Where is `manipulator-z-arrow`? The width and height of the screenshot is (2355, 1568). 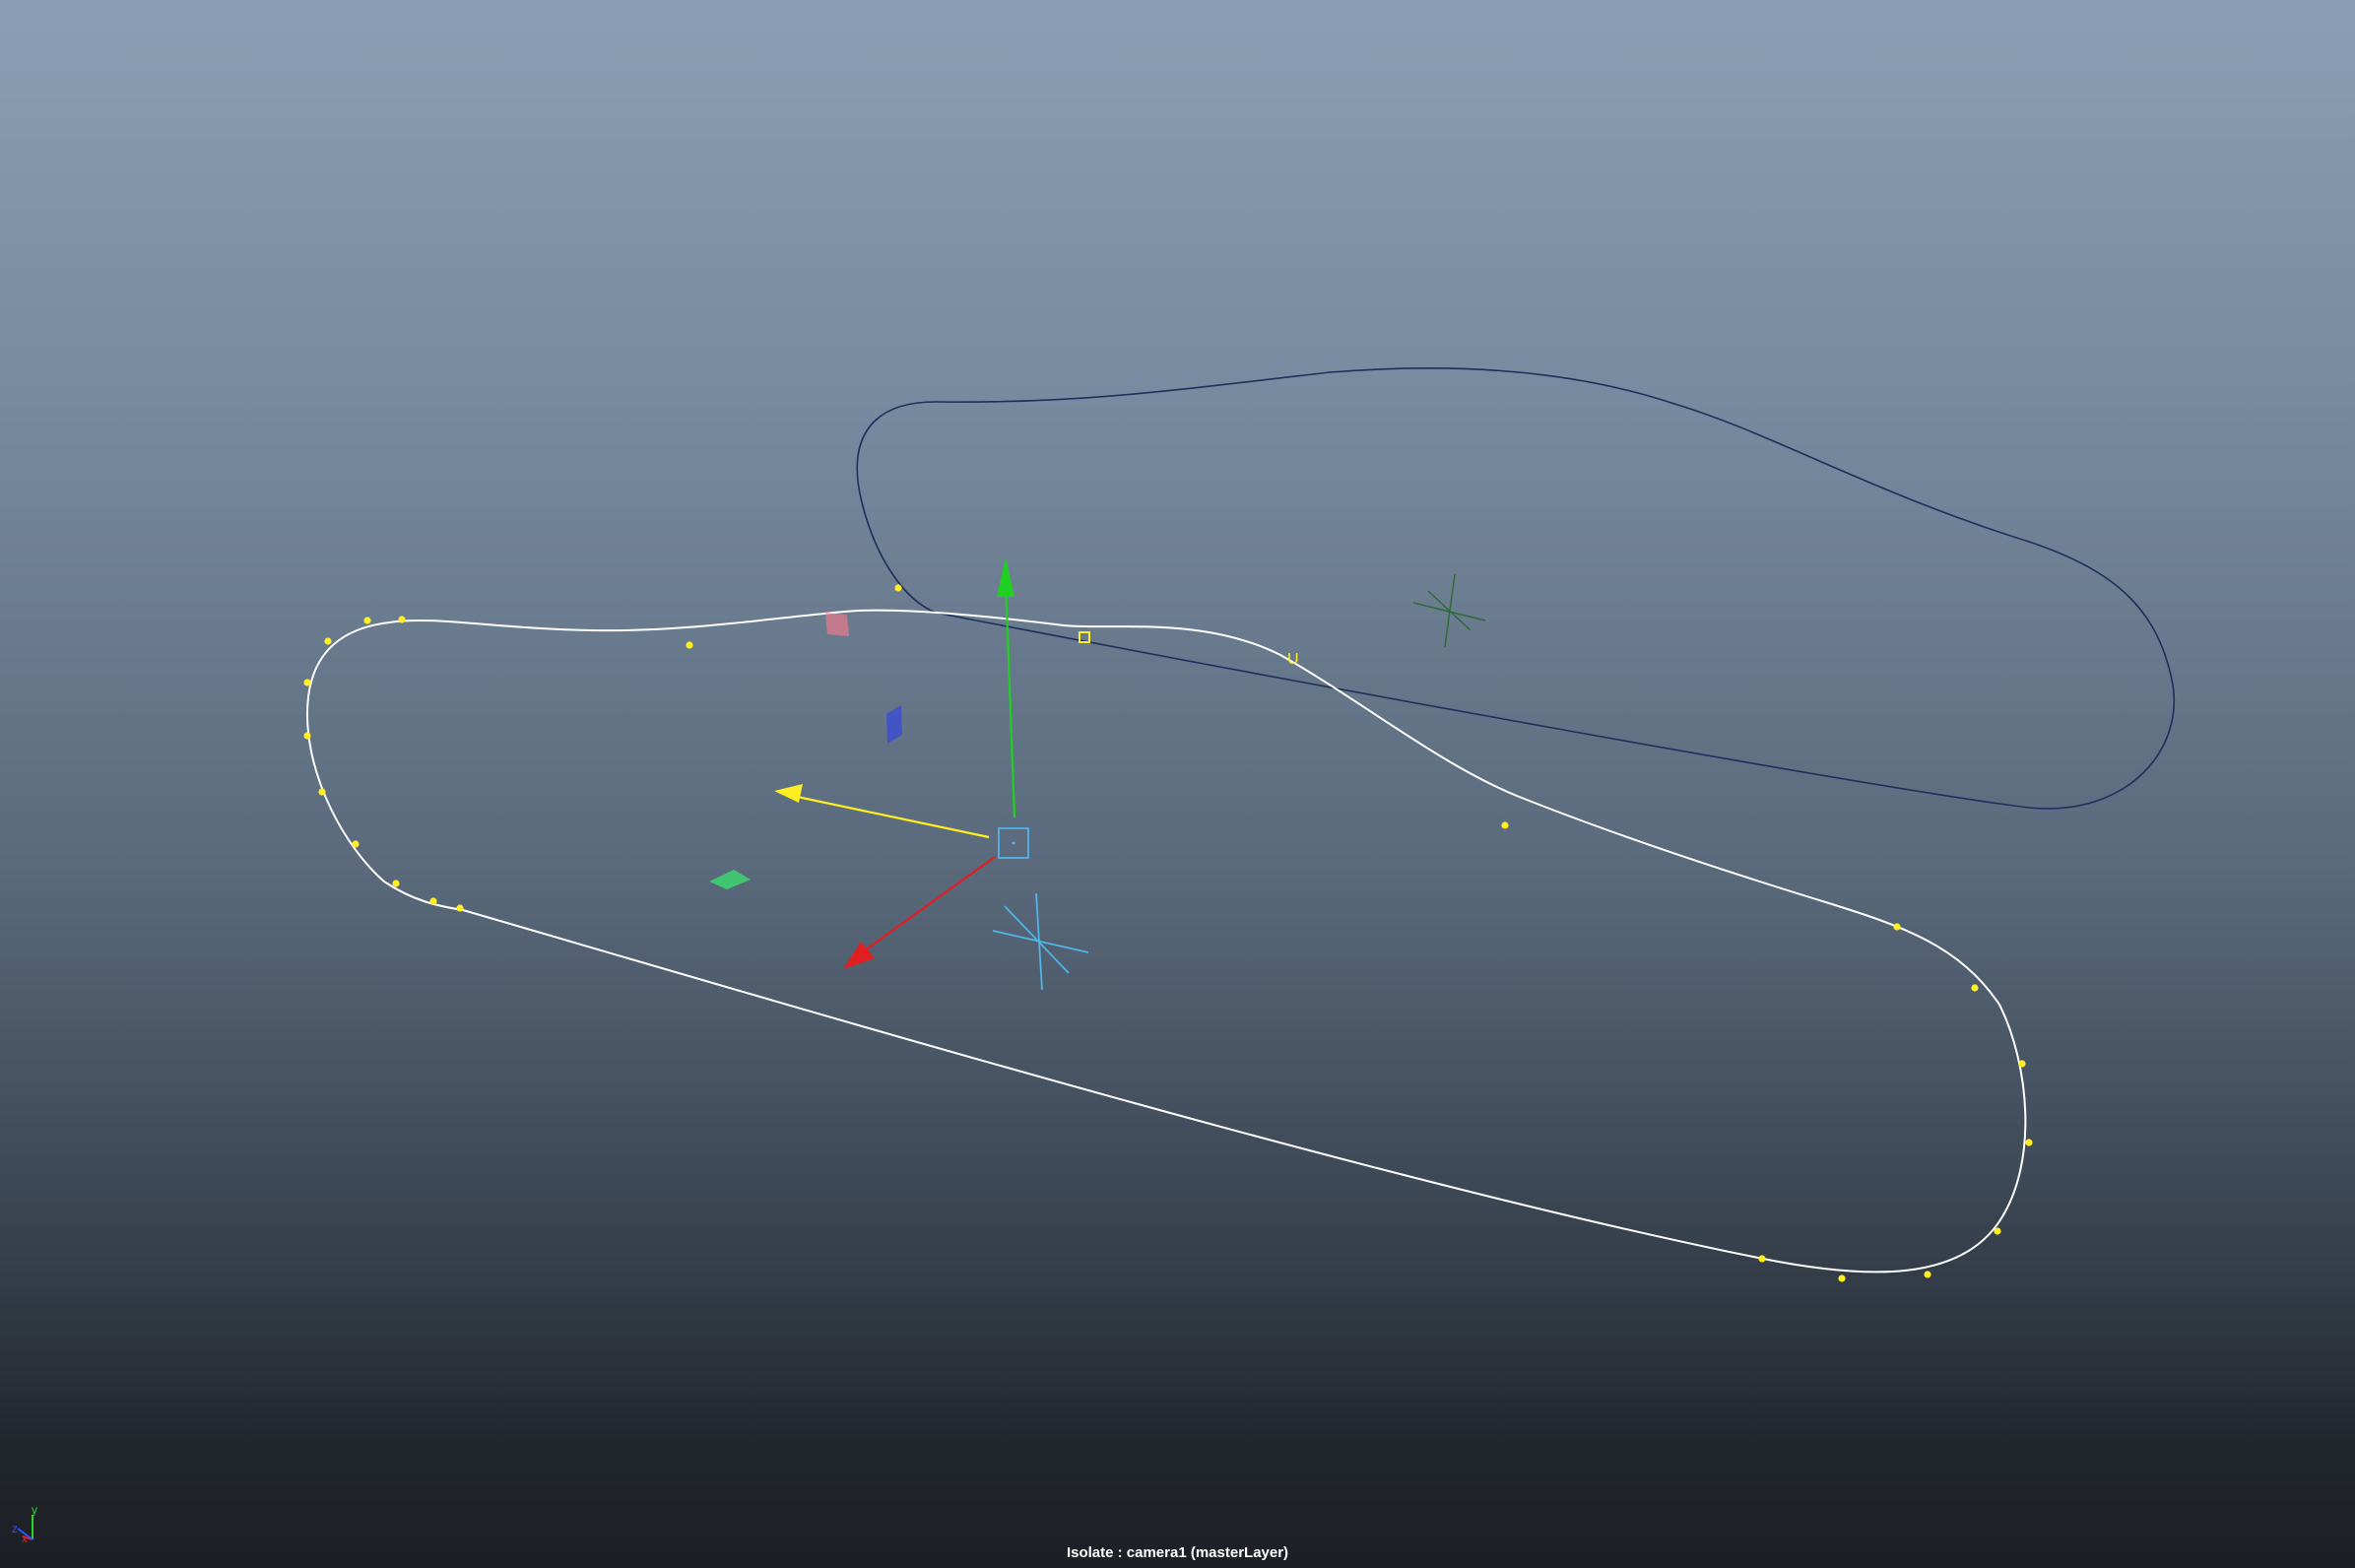
manipulator-z-arrow is located at coordinates (788, 794).